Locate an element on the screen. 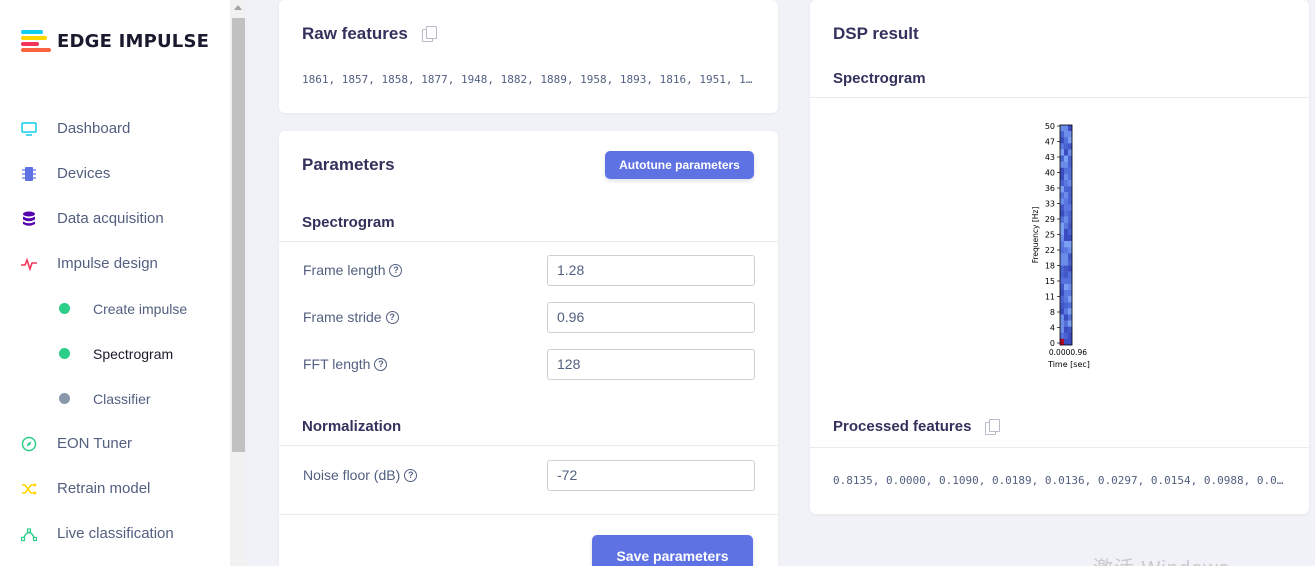 This screenshot has width=1315, height=566. y-tick-label: 43 is located at coordinates (1050, 157).